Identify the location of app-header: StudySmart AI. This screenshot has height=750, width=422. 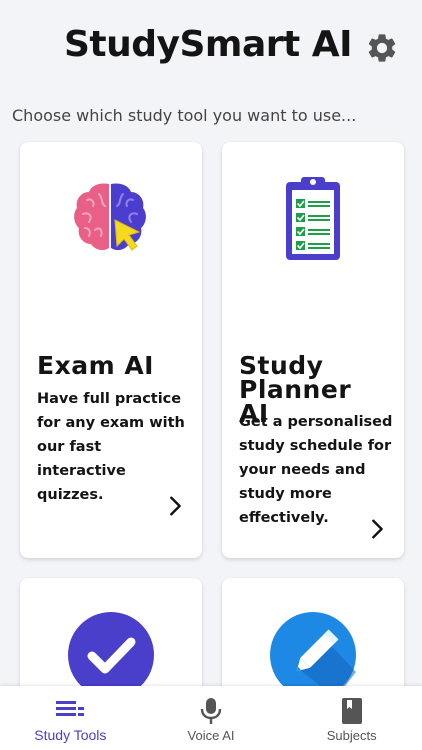
(211, 48).